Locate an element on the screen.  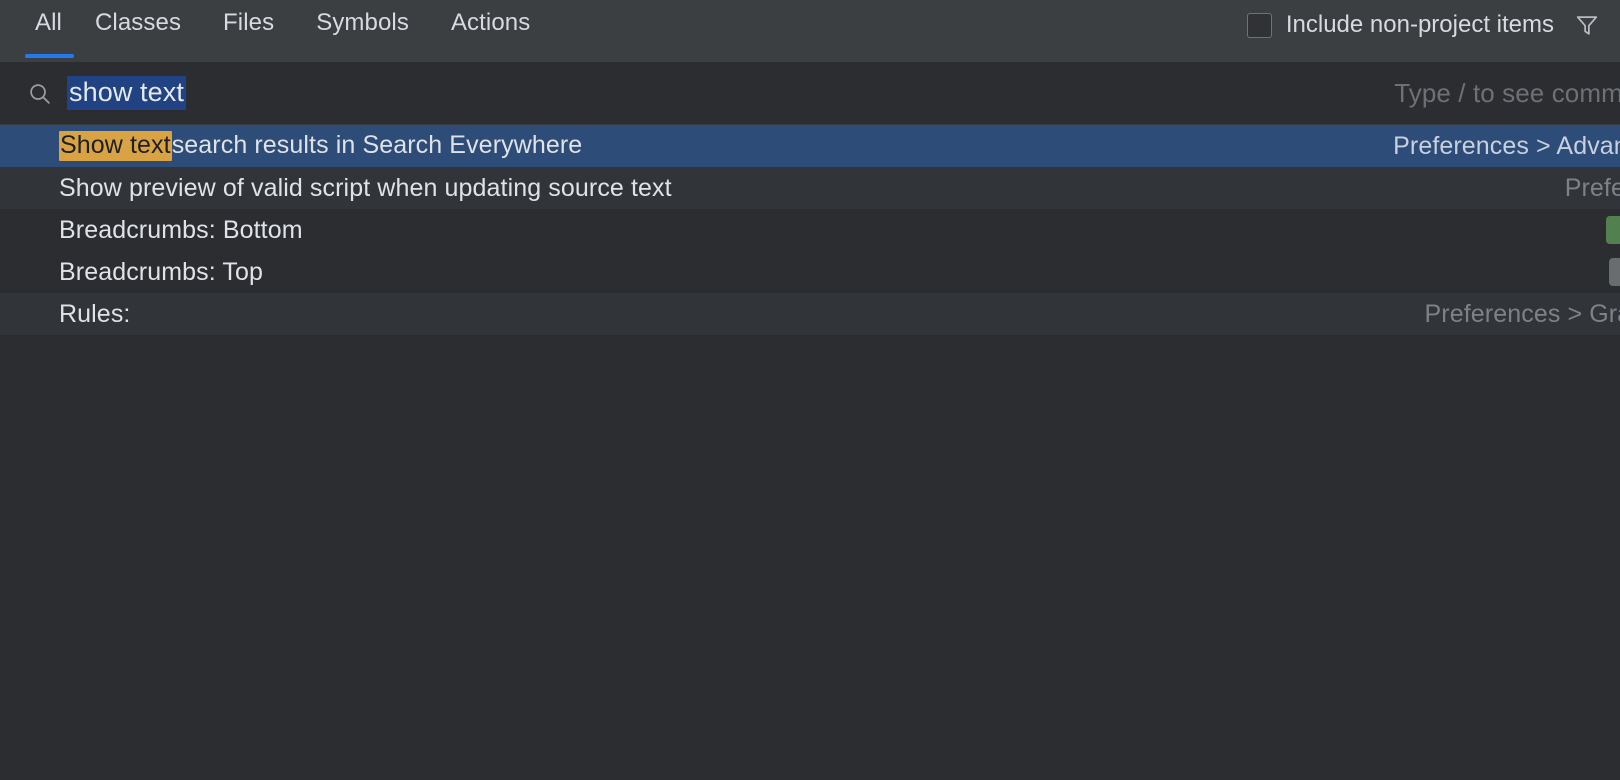
tab-files-label: Files is located at coordinates (249, 22).